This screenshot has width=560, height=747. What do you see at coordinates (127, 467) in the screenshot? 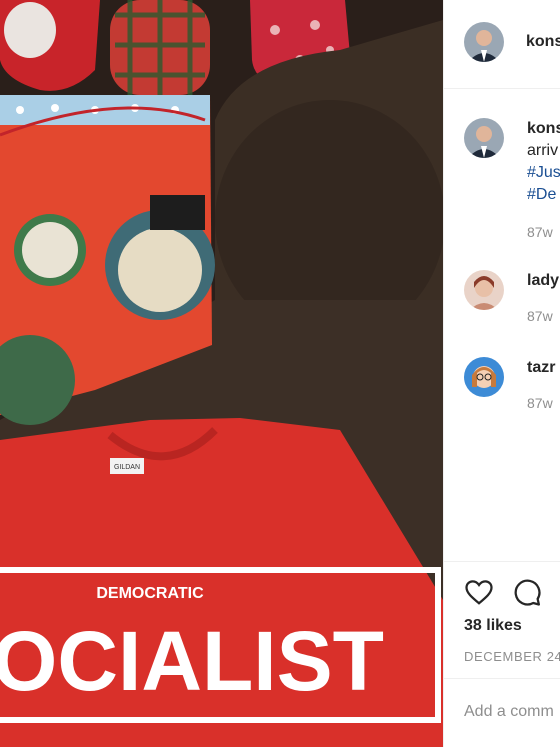
I see `shirt-tag: GILDAN` at bounding box center [127, 467].